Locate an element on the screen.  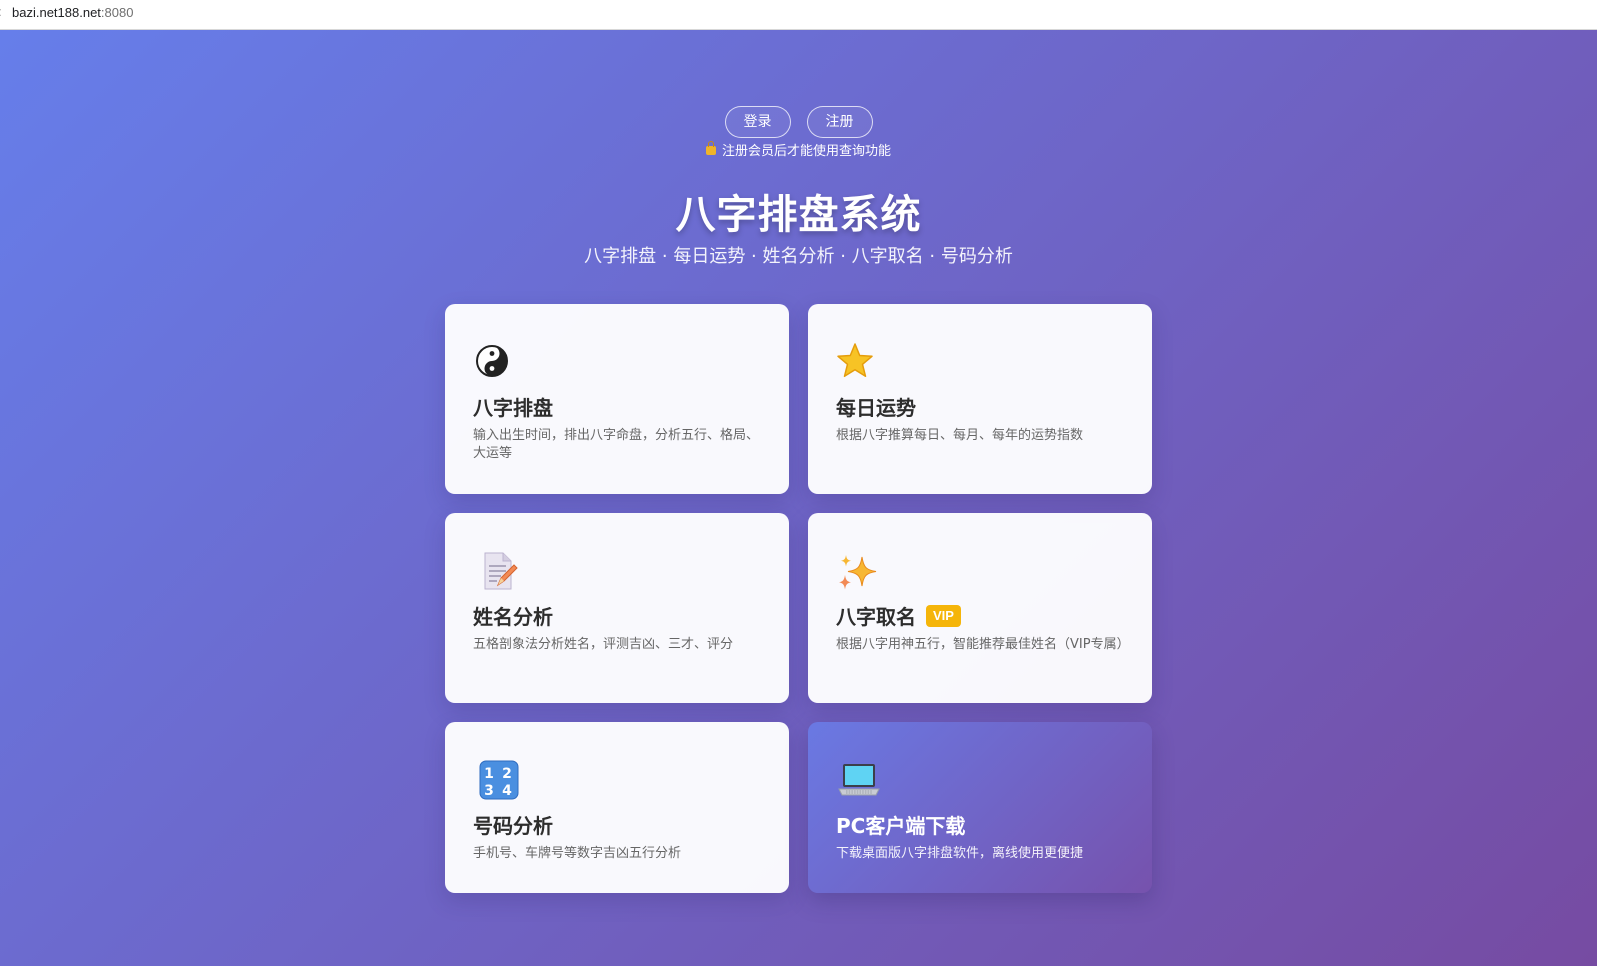
card-title: 八字取名 VIP is located at coordinates (980, 615).